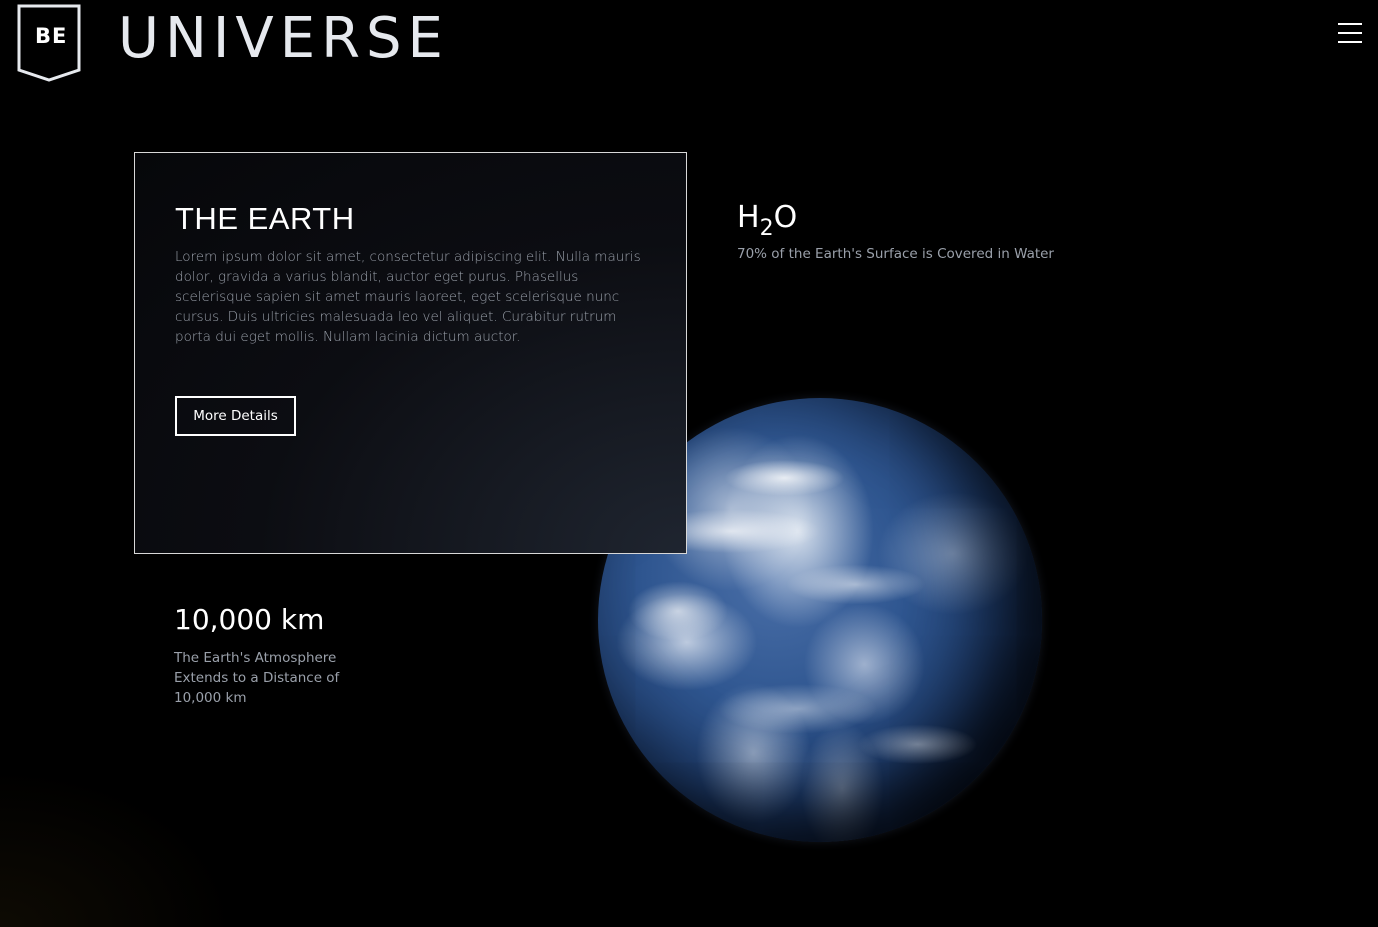 This screenshot has width=1378, height=927. I want to click on logo-text: BE, so click(51, 36).